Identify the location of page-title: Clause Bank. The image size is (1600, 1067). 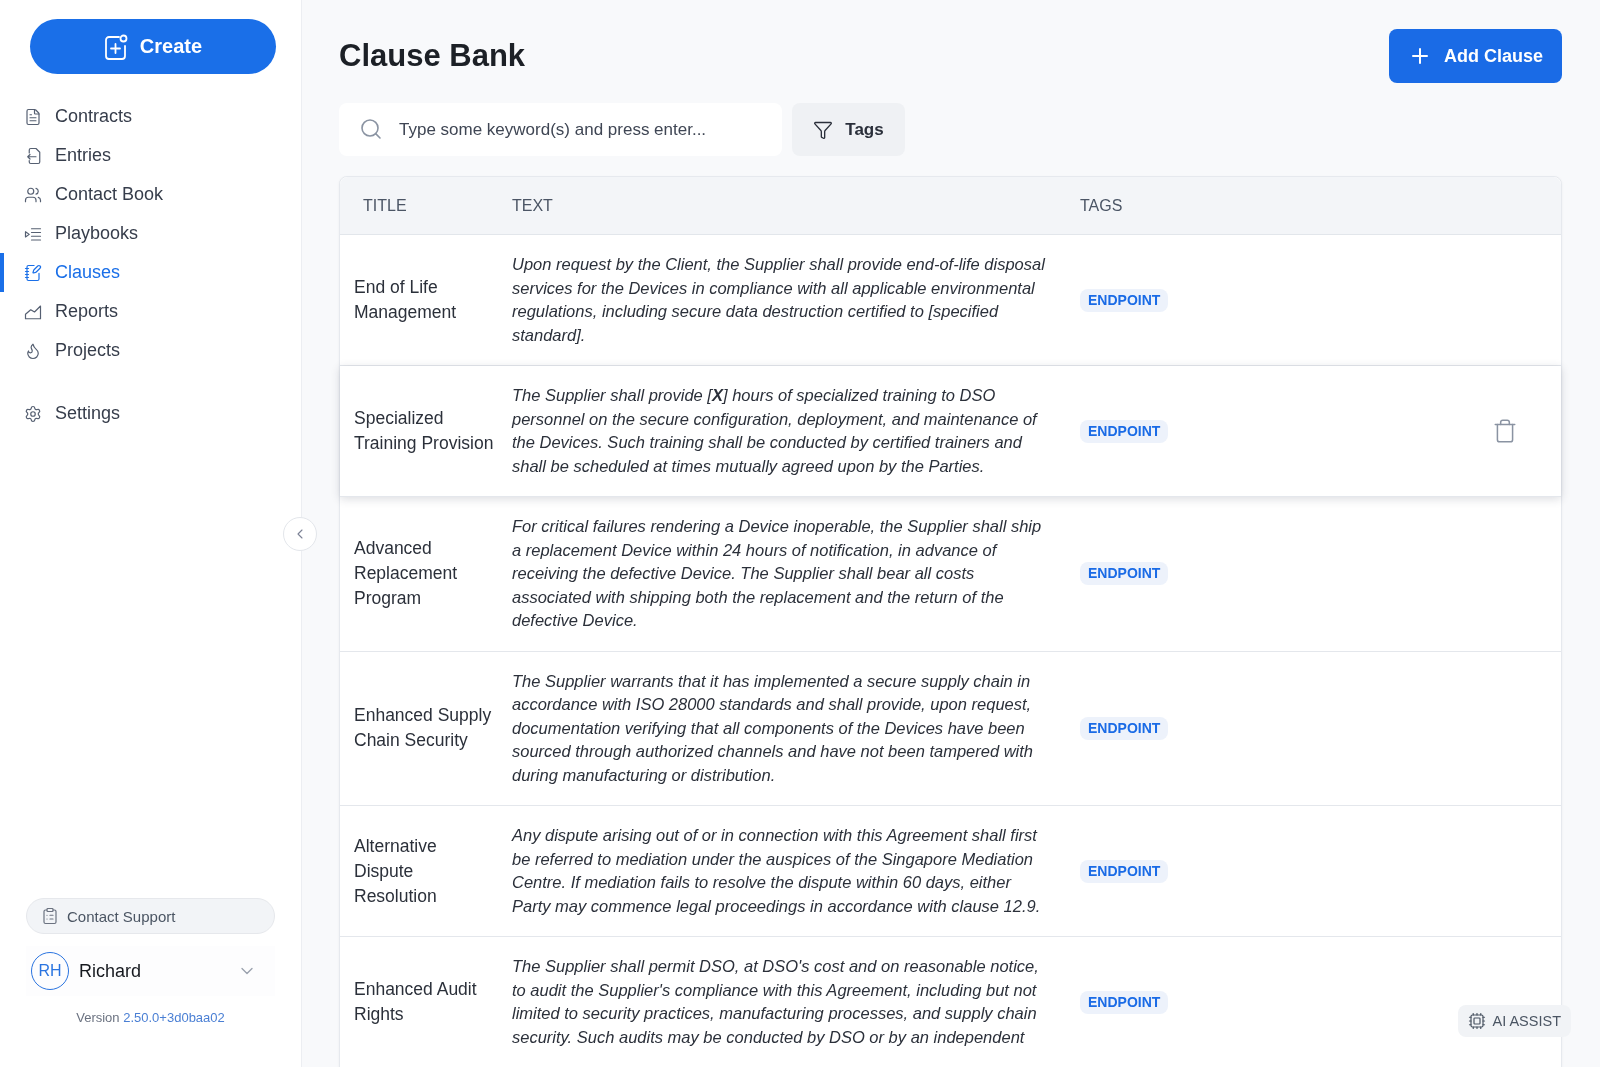
(432, 56).